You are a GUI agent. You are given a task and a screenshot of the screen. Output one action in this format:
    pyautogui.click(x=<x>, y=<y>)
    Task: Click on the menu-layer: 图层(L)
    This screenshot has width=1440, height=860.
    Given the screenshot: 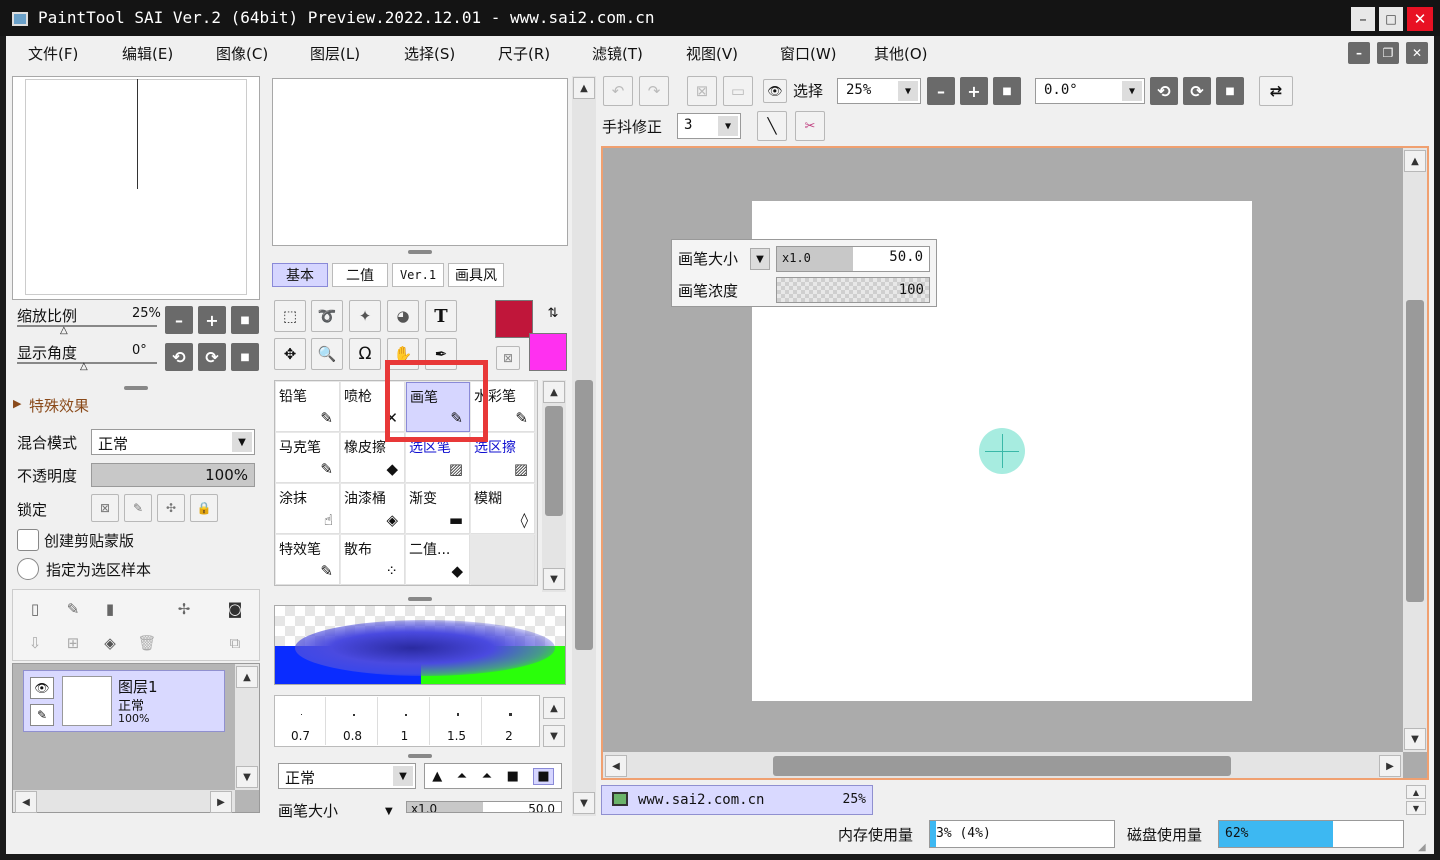 What is the action you would take?
    pyautogui.click(x=357, y=53)
    